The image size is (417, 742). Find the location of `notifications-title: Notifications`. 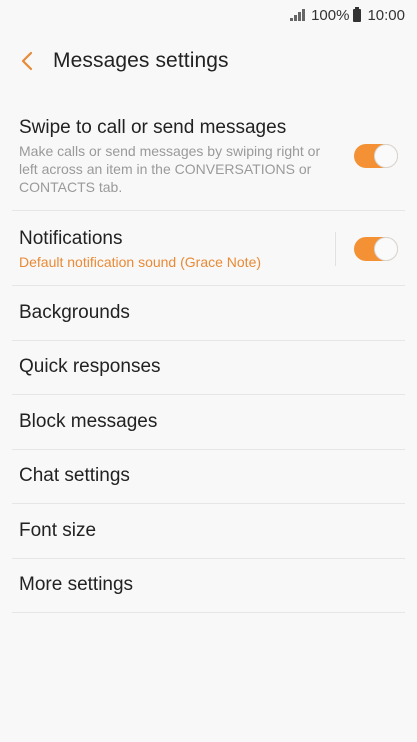

notifications-title: Notifications is located at coordinates (71, 238).